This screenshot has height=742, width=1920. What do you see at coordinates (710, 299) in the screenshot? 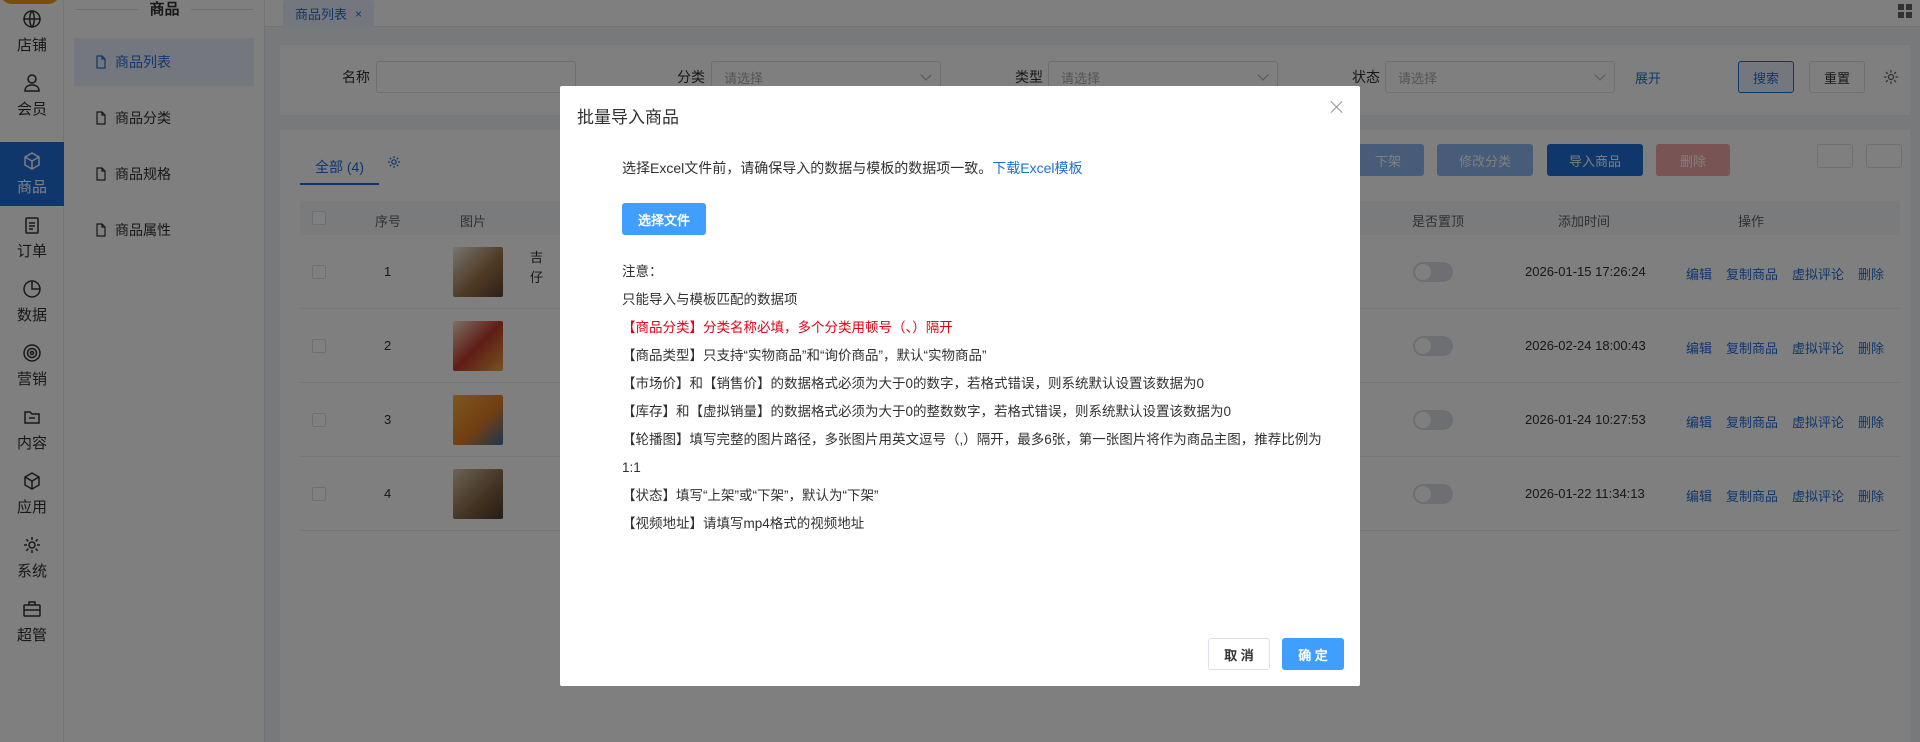
I see `note-line: 只能导入与模板匹配的数据项` at bounding box center [710, 299].